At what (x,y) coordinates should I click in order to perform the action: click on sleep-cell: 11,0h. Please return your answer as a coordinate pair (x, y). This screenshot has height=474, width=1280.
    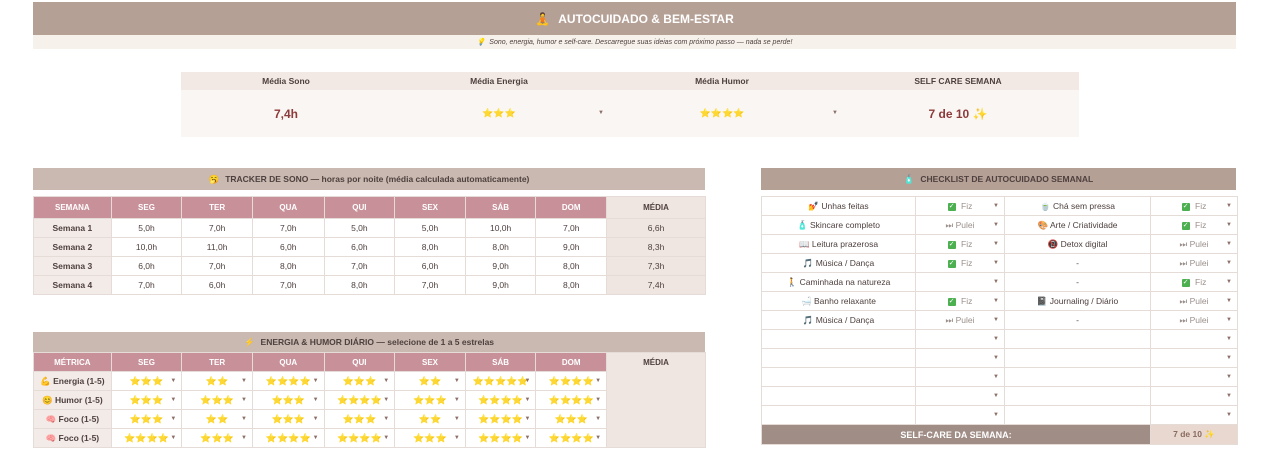
    Looking at the image, I should click on (217, 247).